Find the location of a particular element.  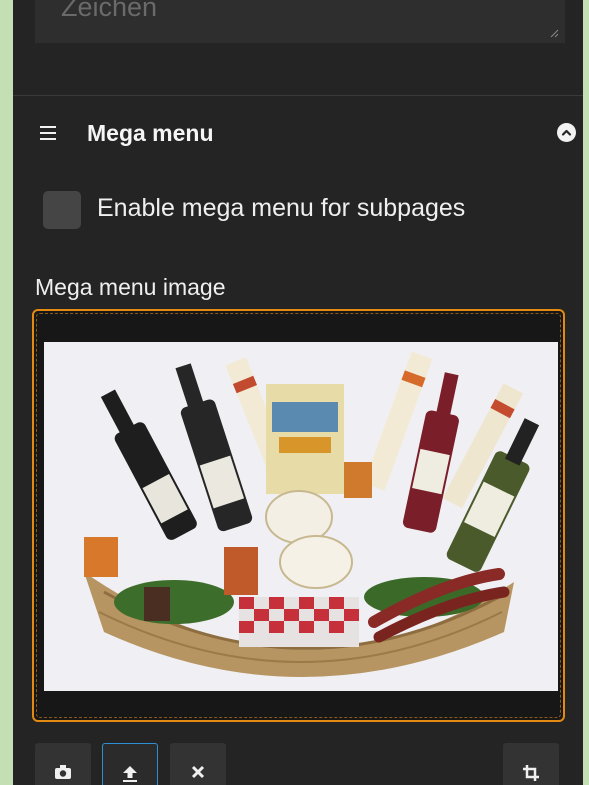

crop-icon is located at coordinates (531, 773).